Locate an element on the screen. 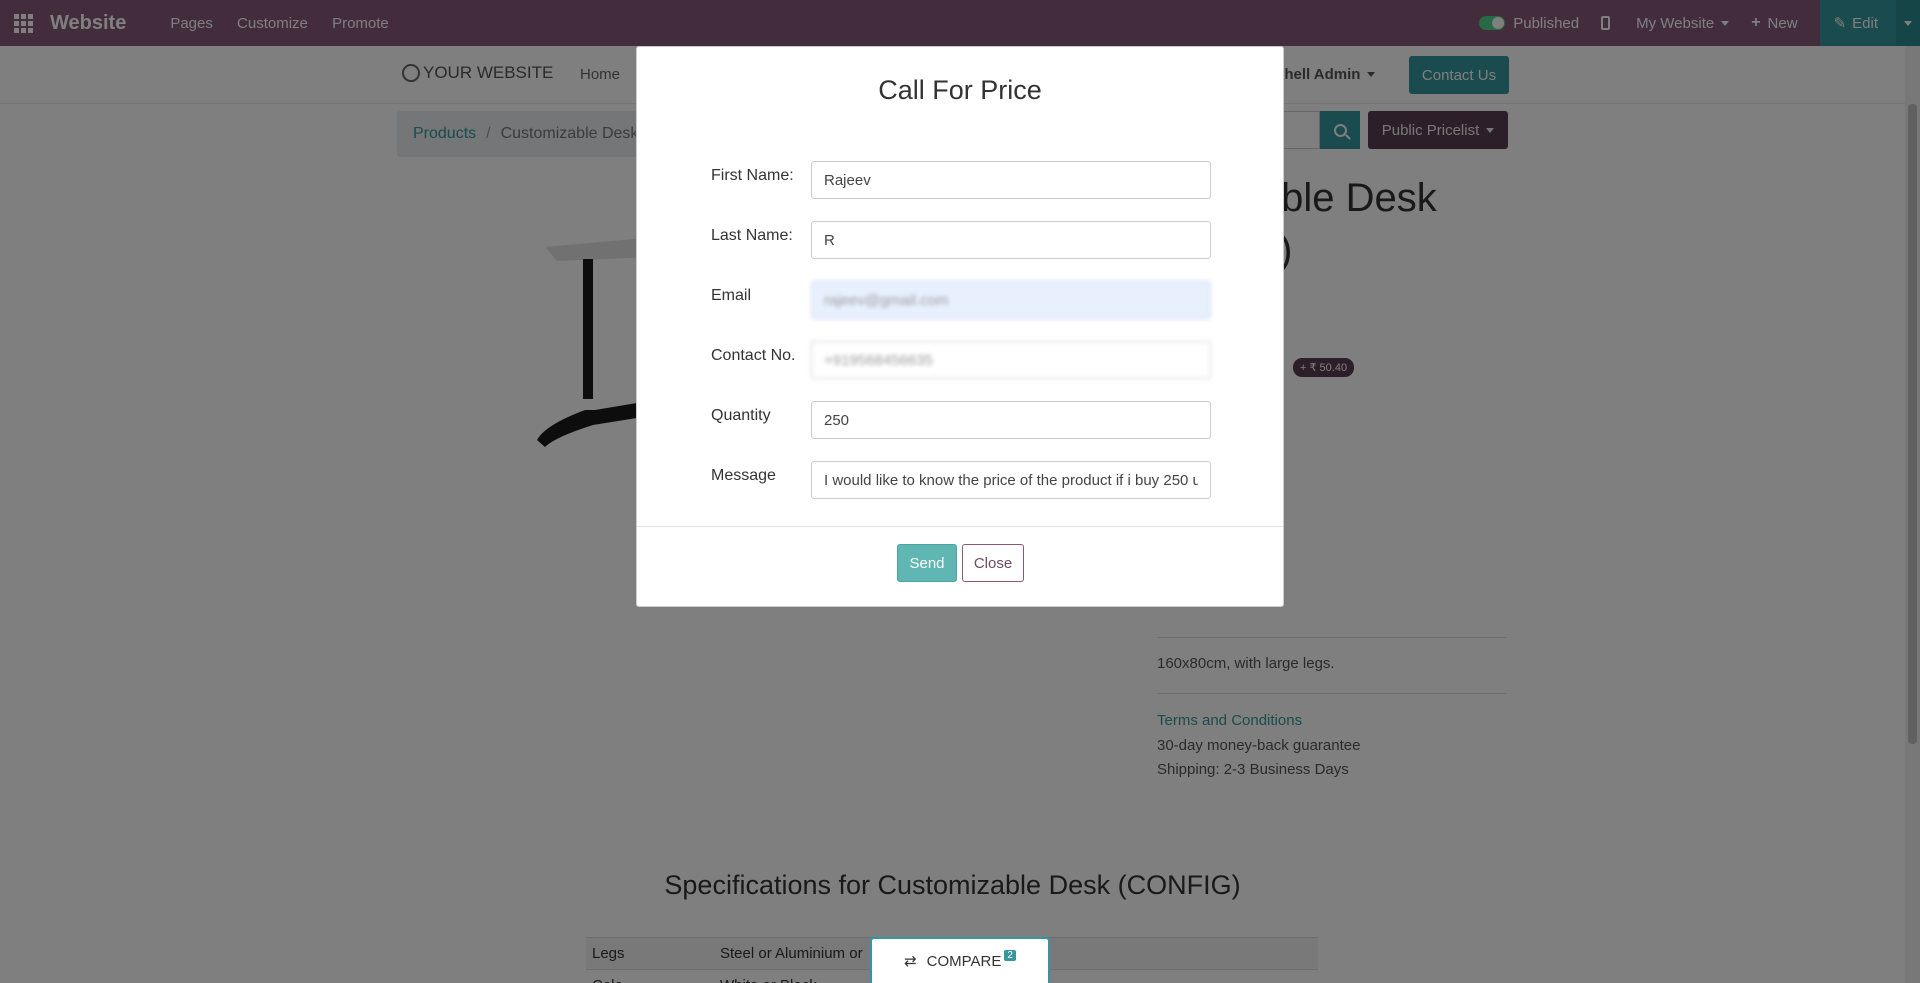 The height and width of the screenshot is (983, 1920). contact-row: Contact No. is located at coordinates (971, 361).